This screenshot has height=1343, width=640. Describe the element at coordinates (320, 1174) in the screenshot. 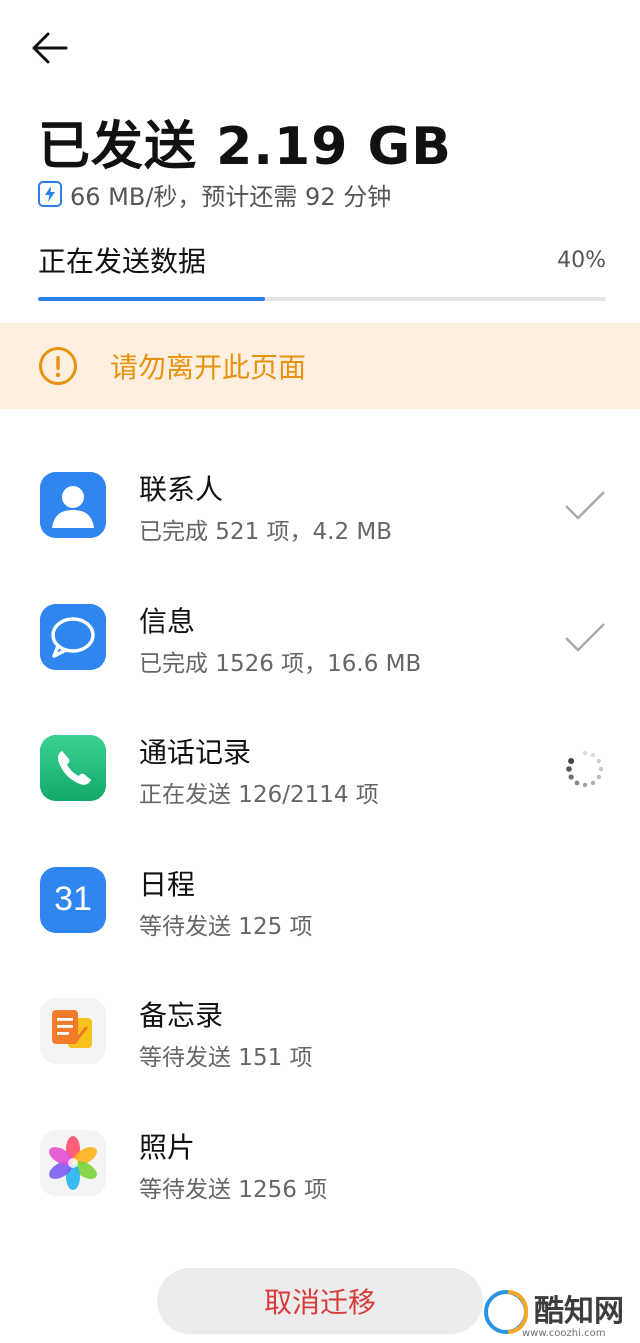

I see `list-item-gallery: 照片 等待发送 1256 项` at that location.